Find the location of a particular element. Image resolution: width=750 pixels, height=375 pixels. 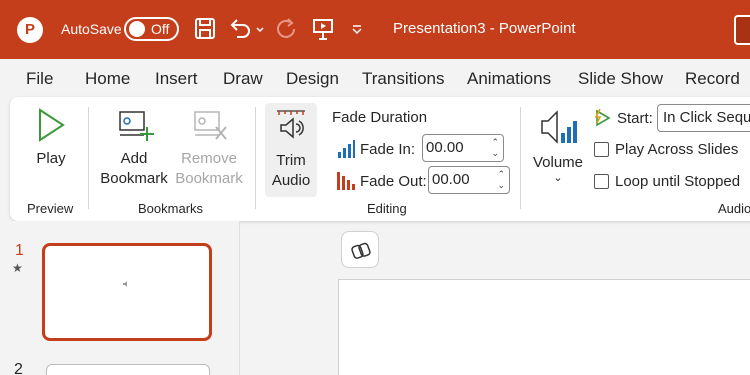

volume-dropdown-chevron-icon: ⌄ is located at coordinates (558, 178).